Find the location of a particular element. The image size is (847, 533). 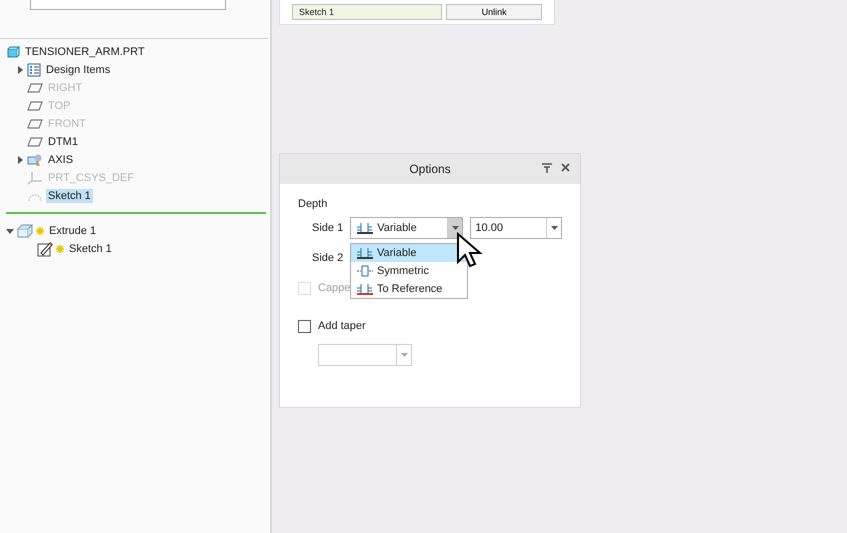

depth-symmetric-icon is located at coordinates (365, 271).